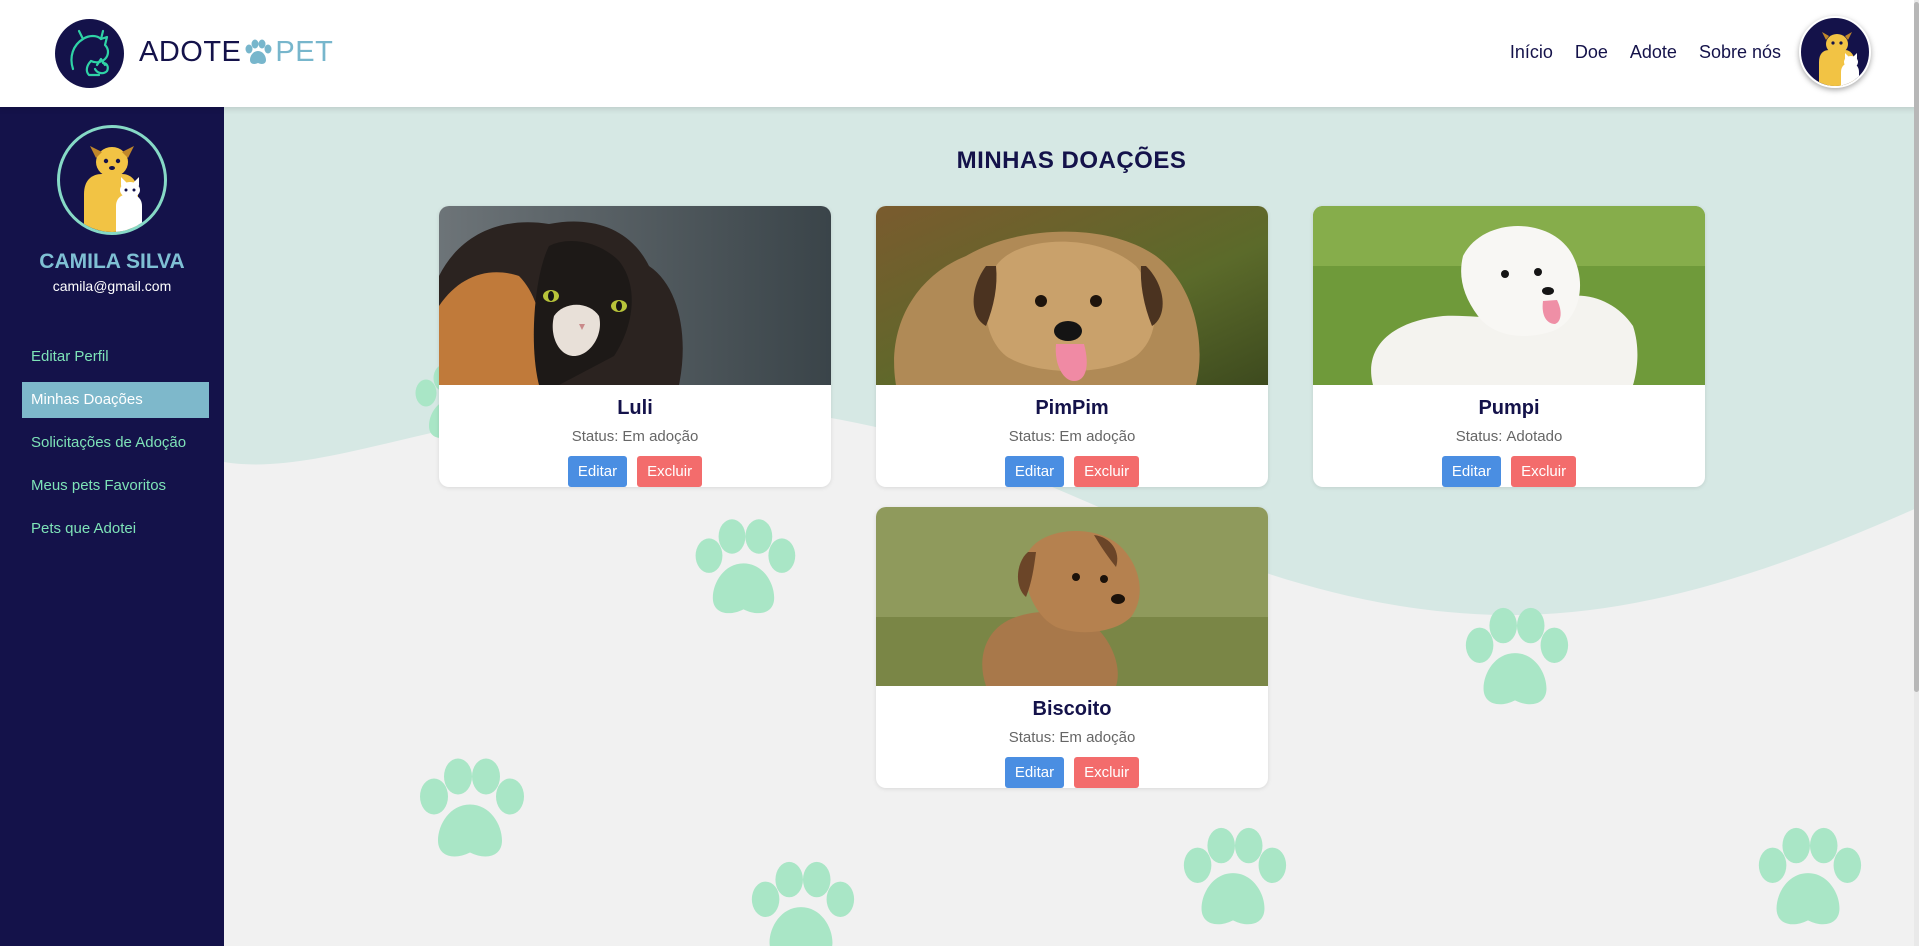 This screenshot has width=1919, height=946. Describe the element at coordinates (1072, 408) in the screenshot. I see `pet-name: PimPim` at that location.